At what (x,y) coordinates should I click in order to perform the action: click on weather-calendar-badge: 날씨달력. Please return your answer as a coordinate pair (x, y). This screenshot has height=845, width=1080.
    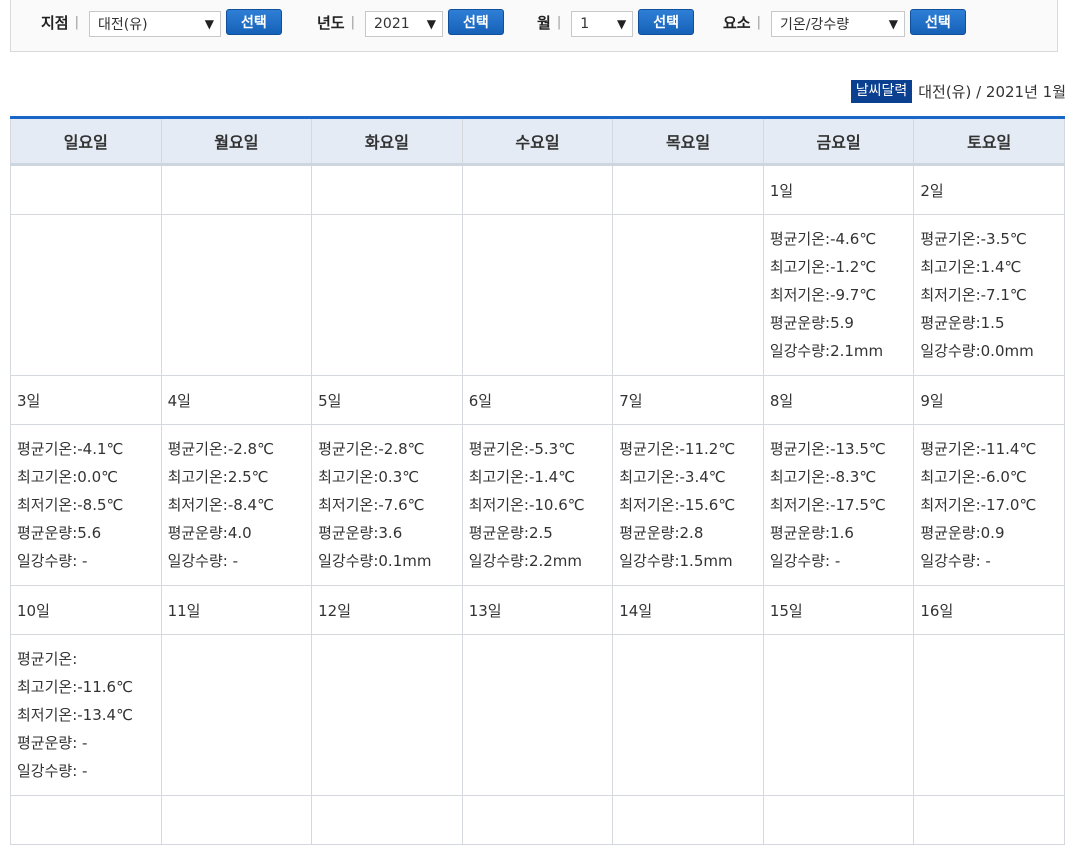
    Looking at the image, I should click on (881, 91).